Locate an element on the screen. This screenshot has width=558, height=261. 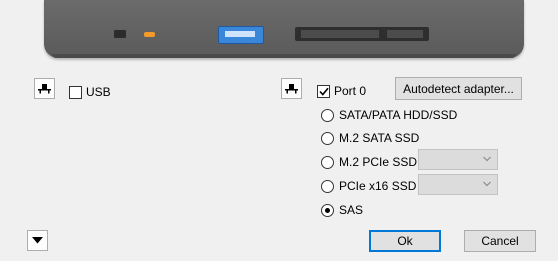
expand-button is located at coordinates (37, 240).